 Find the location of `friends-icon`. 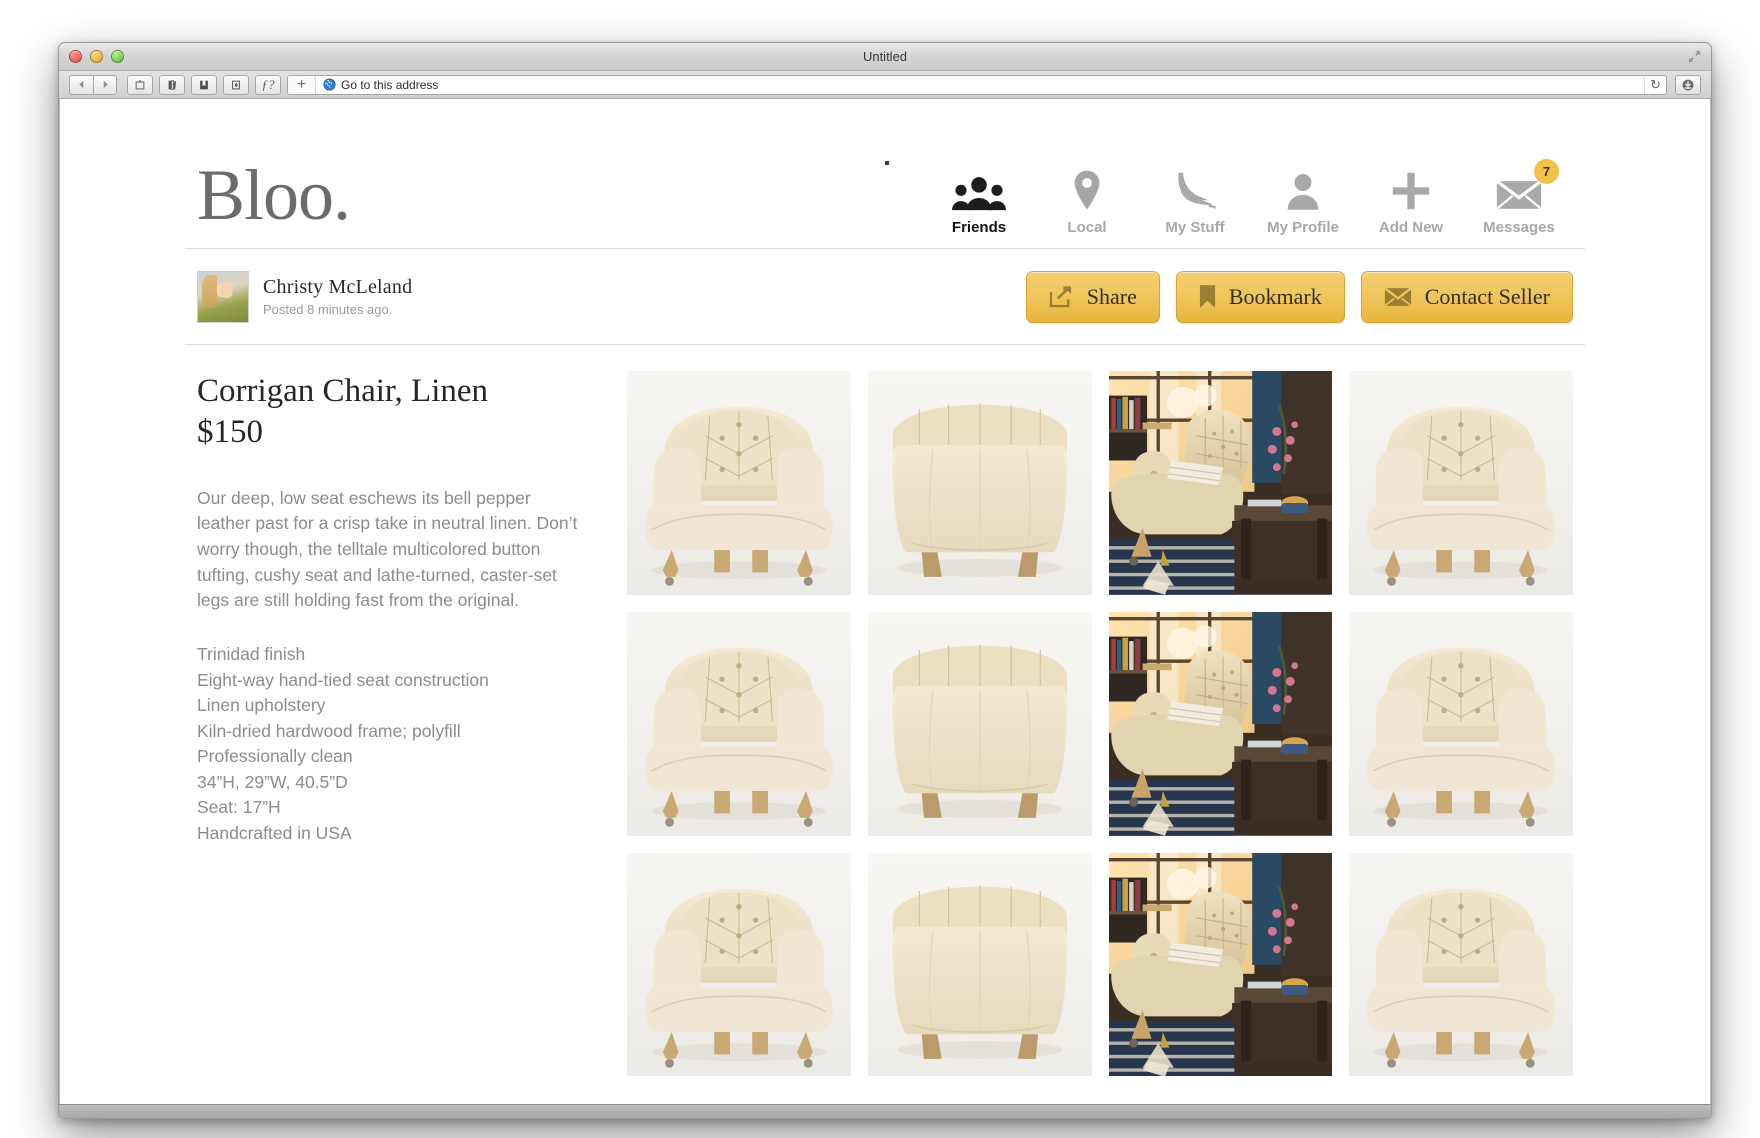

friends-icon is located at coordinates (979, 188).